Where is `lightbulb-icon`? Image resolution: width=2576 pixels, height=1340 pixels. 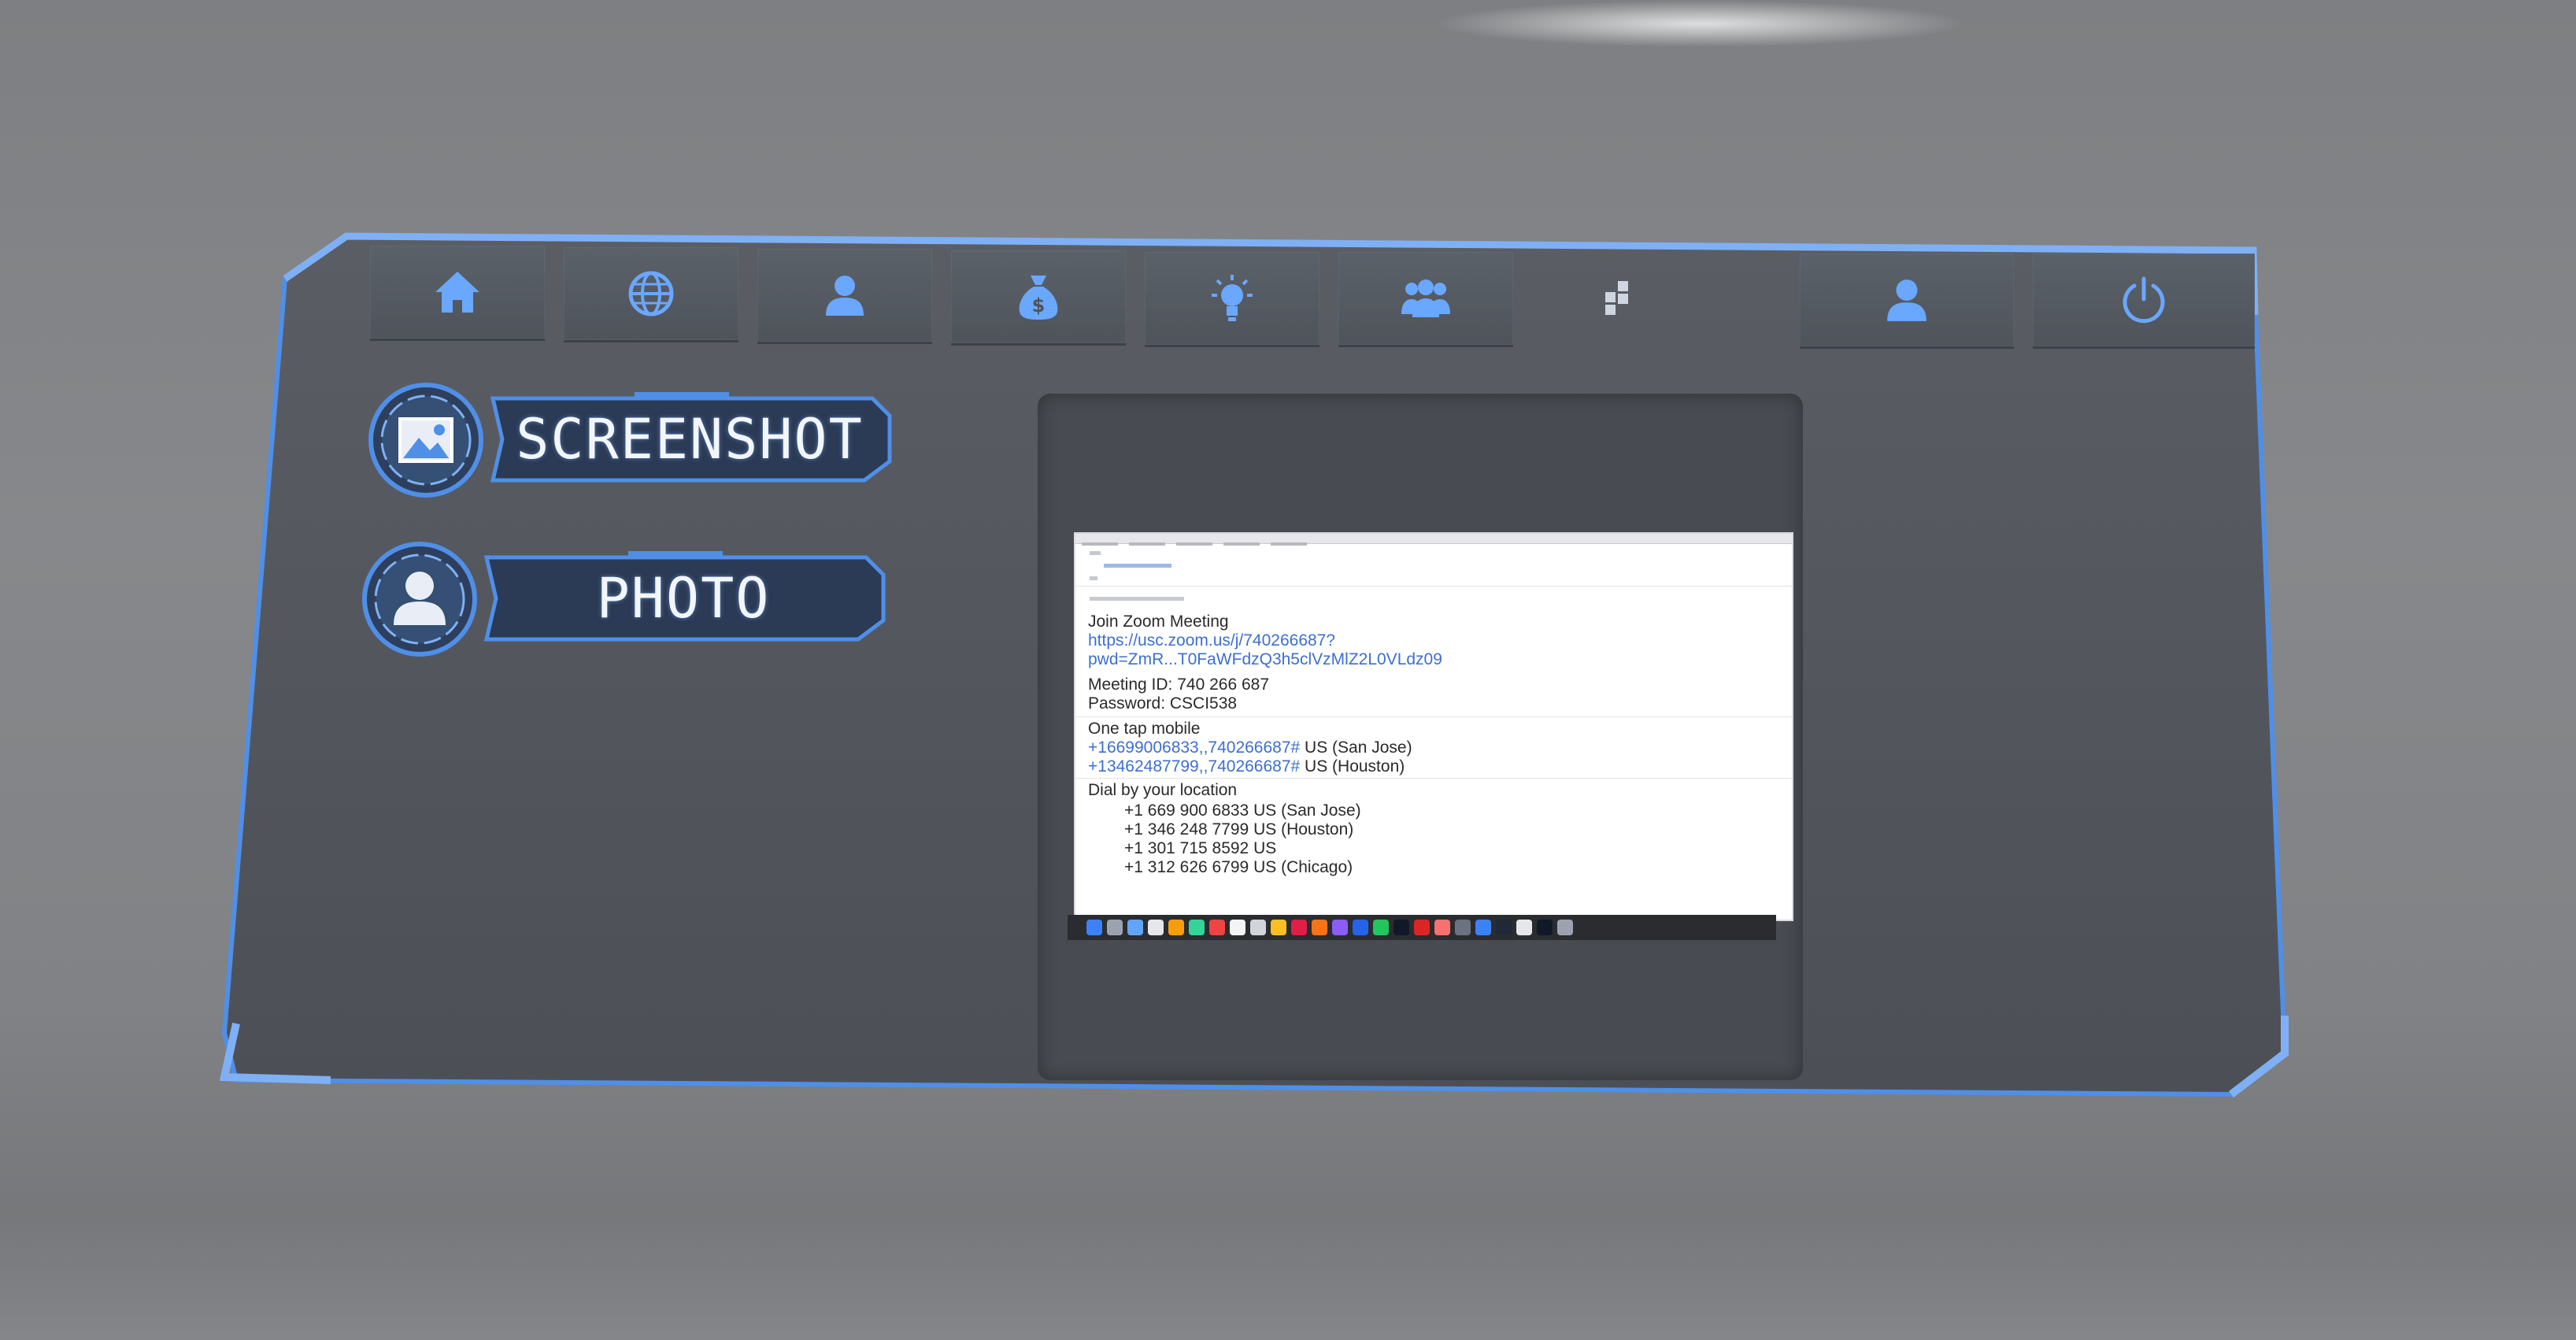
lightbulb-icon is located at coordinates (1232, 298).